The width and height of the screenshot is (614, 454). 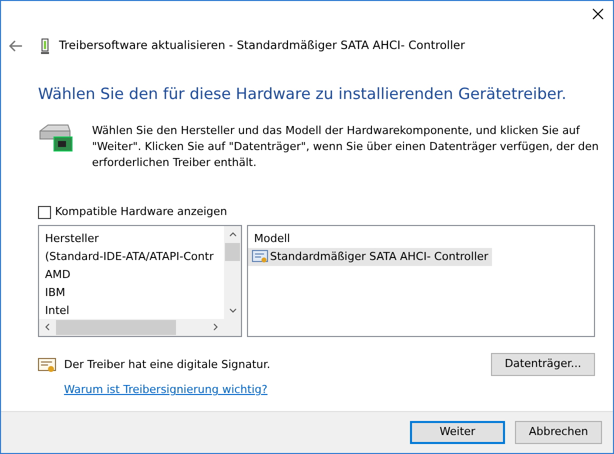 What do you see at coordinates (131, 310) in the screenshot?
I see `list-item: Intel` at bounding box center [131, 310].